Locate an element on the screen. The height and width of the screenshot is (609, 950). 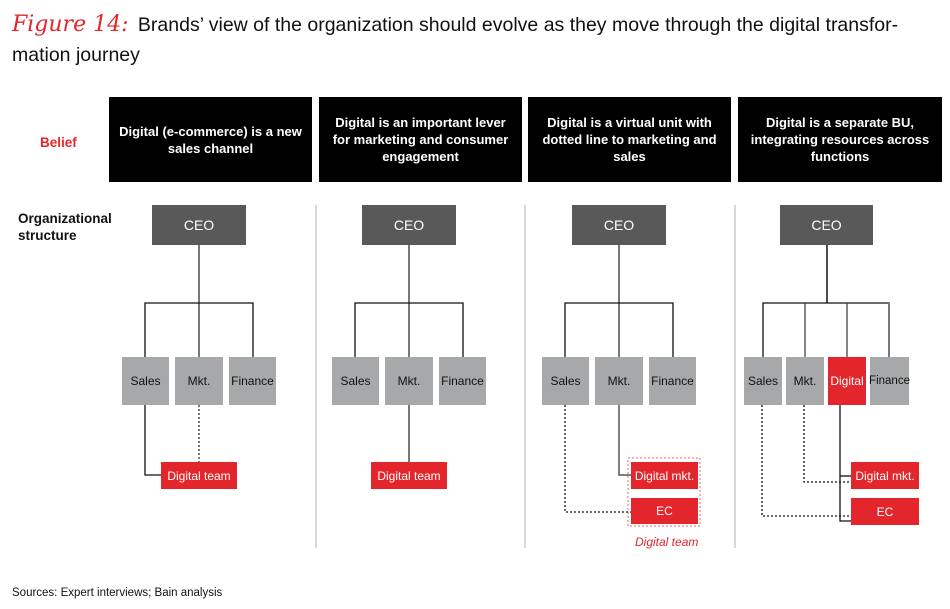
sales-to-digital-team-line is located at coordinates (153, 440).